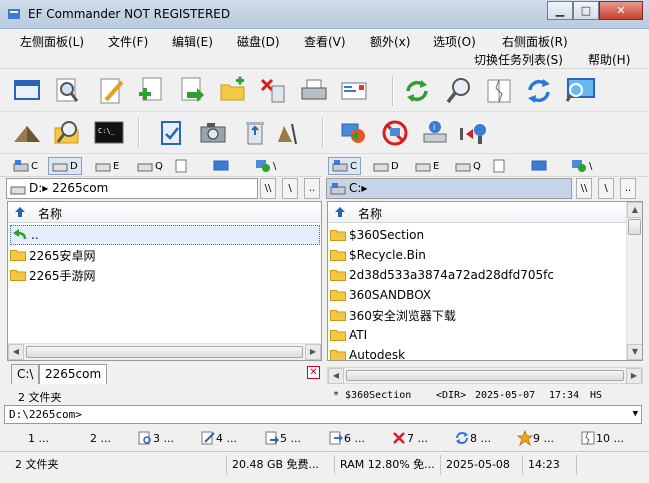 This screenshot has width=649, height=483. I want to click on delete-icon, so click(273, 91).